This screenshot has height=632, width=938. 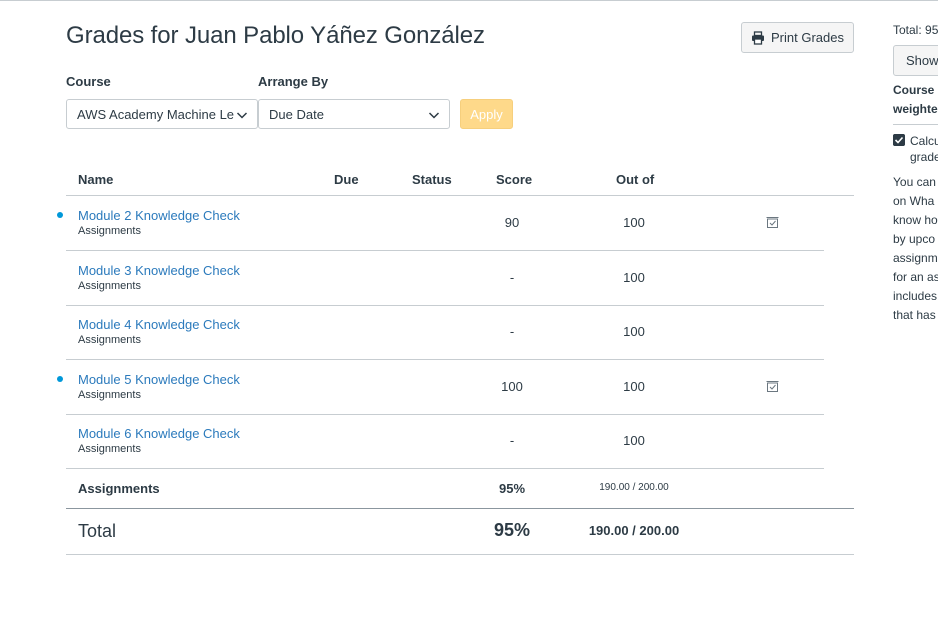 I want to click on course-select: AWS Academy Machine Le, so click(x=162, y=114).